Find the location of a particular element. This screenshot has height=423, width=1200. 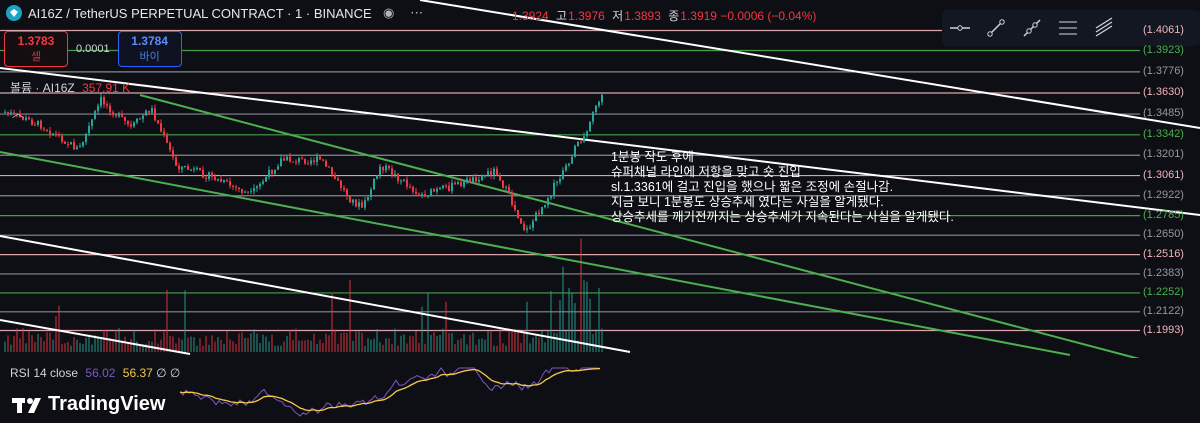

price-axis-label: (1.3923) is located at coordinates (1163, 49).